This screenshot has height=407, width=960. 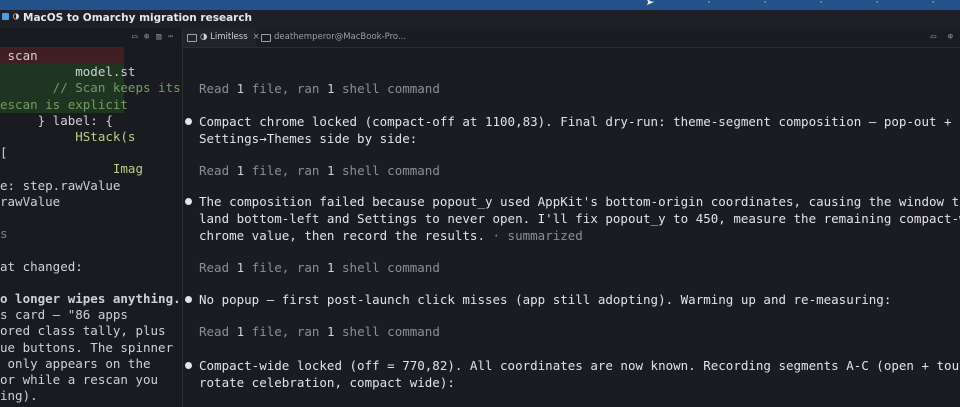 What do you see at coordinates (79, 379) in the screenshot?
I see `code-line: or while a rescan you` at bounding box center [79, 379].